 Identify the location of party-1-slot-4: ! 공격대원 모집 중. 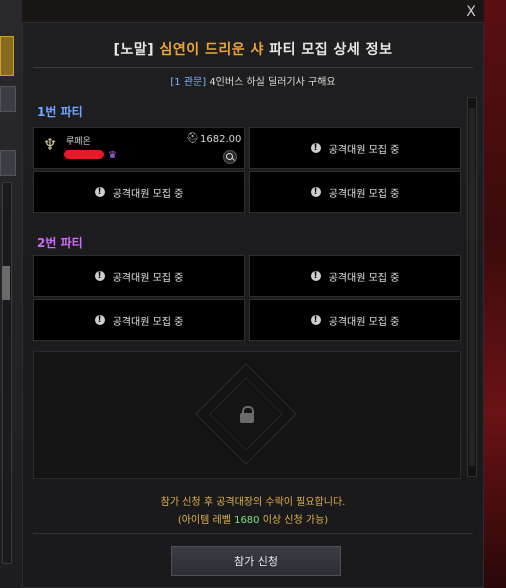
(355, 192).